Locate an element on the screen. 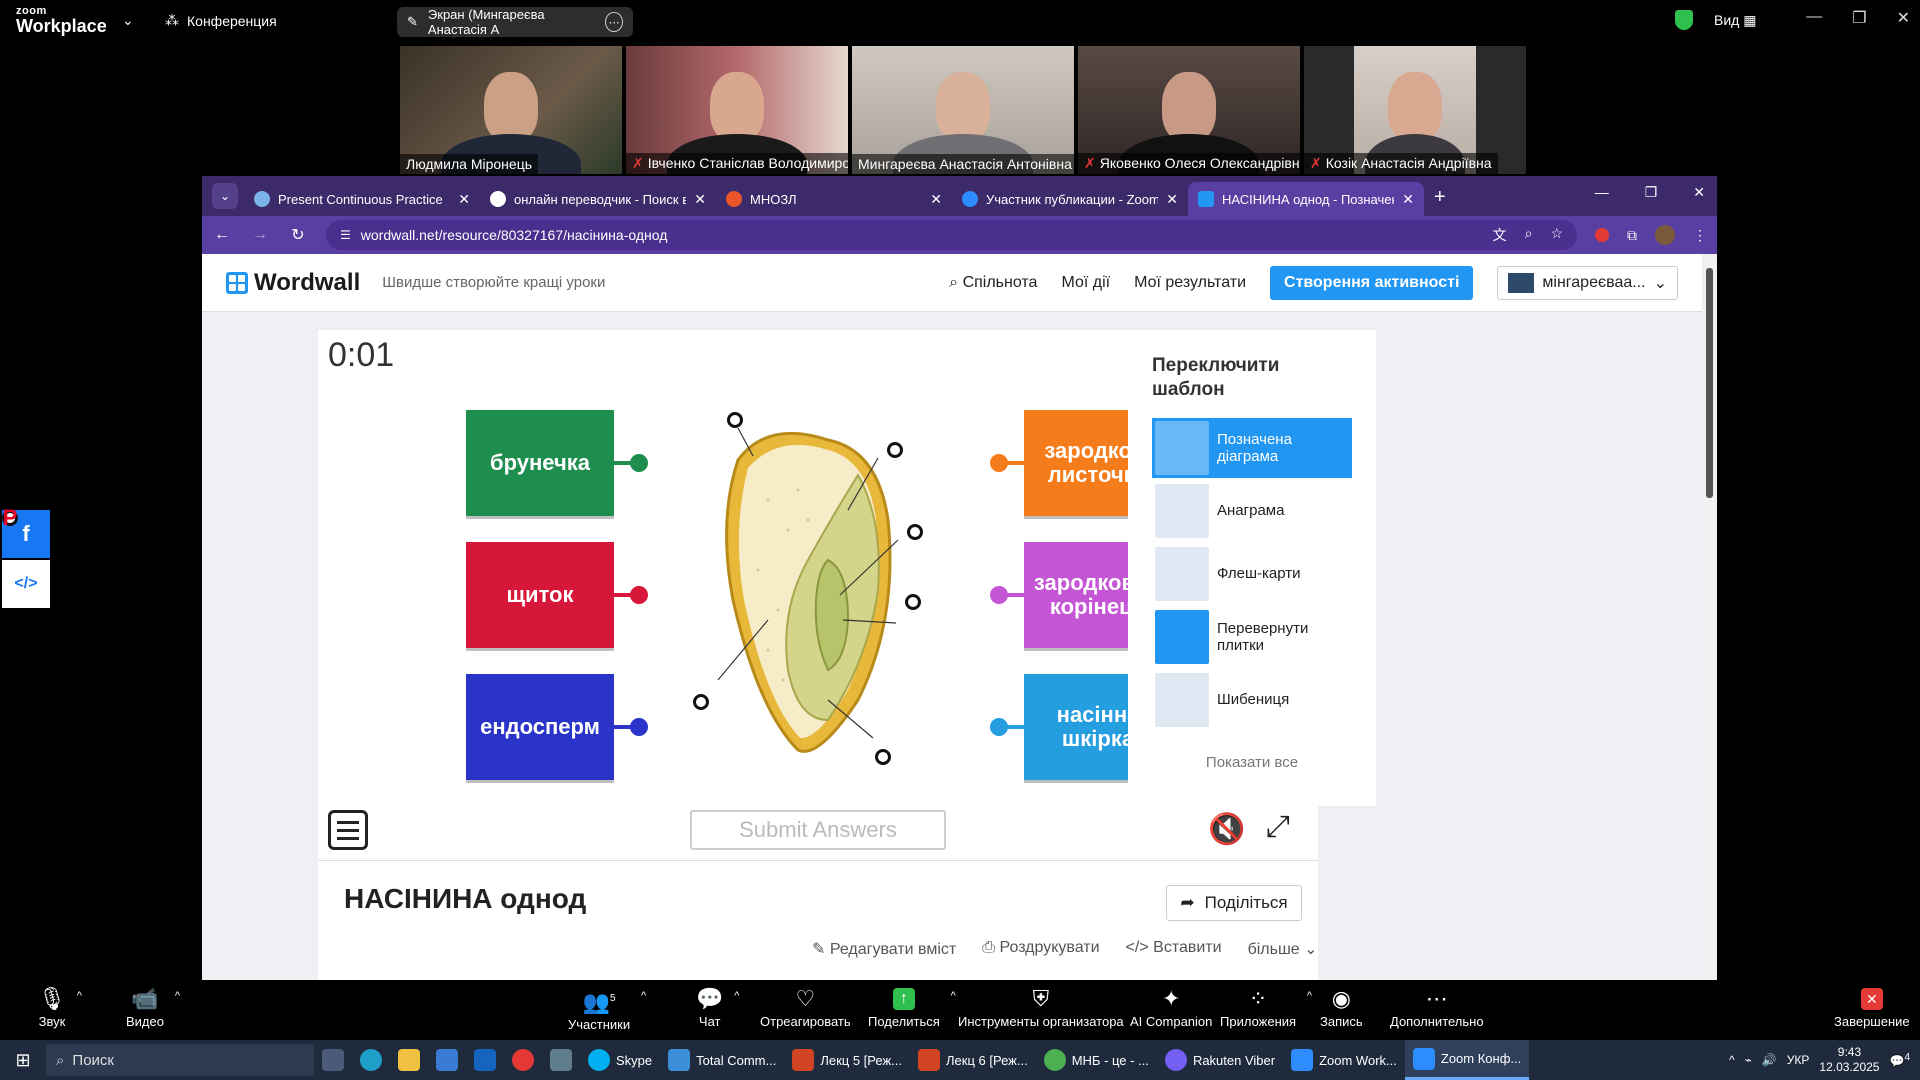  language-indicator: УКР is located at coordinates (1798, 1060).